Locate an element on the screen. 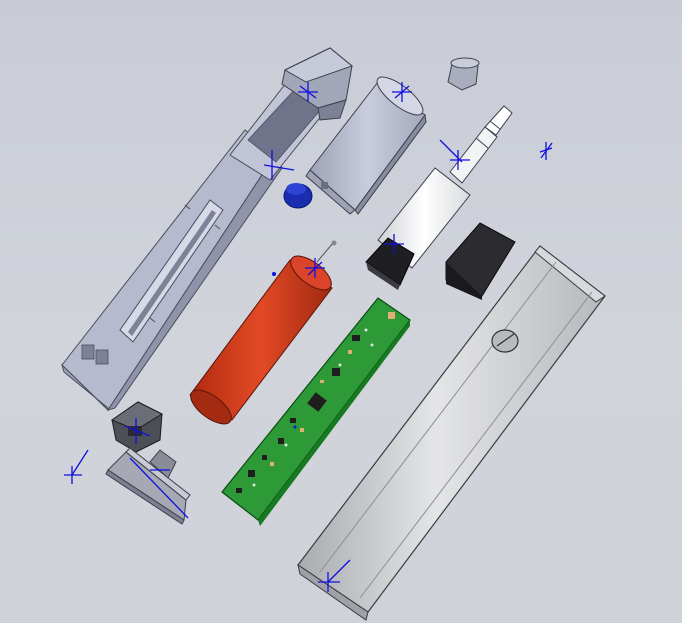  usb-connector is located at coordinates (137, 427).